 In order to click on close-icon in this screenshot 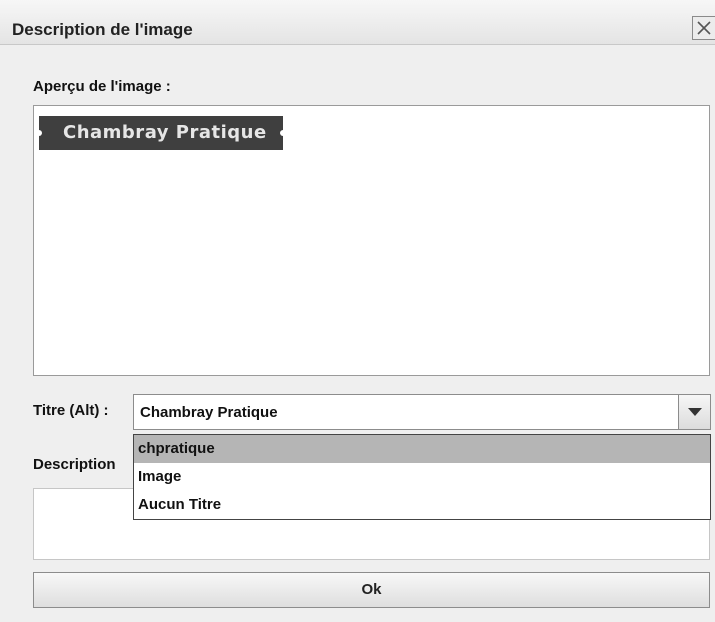, I will do `click(704, 28)`.